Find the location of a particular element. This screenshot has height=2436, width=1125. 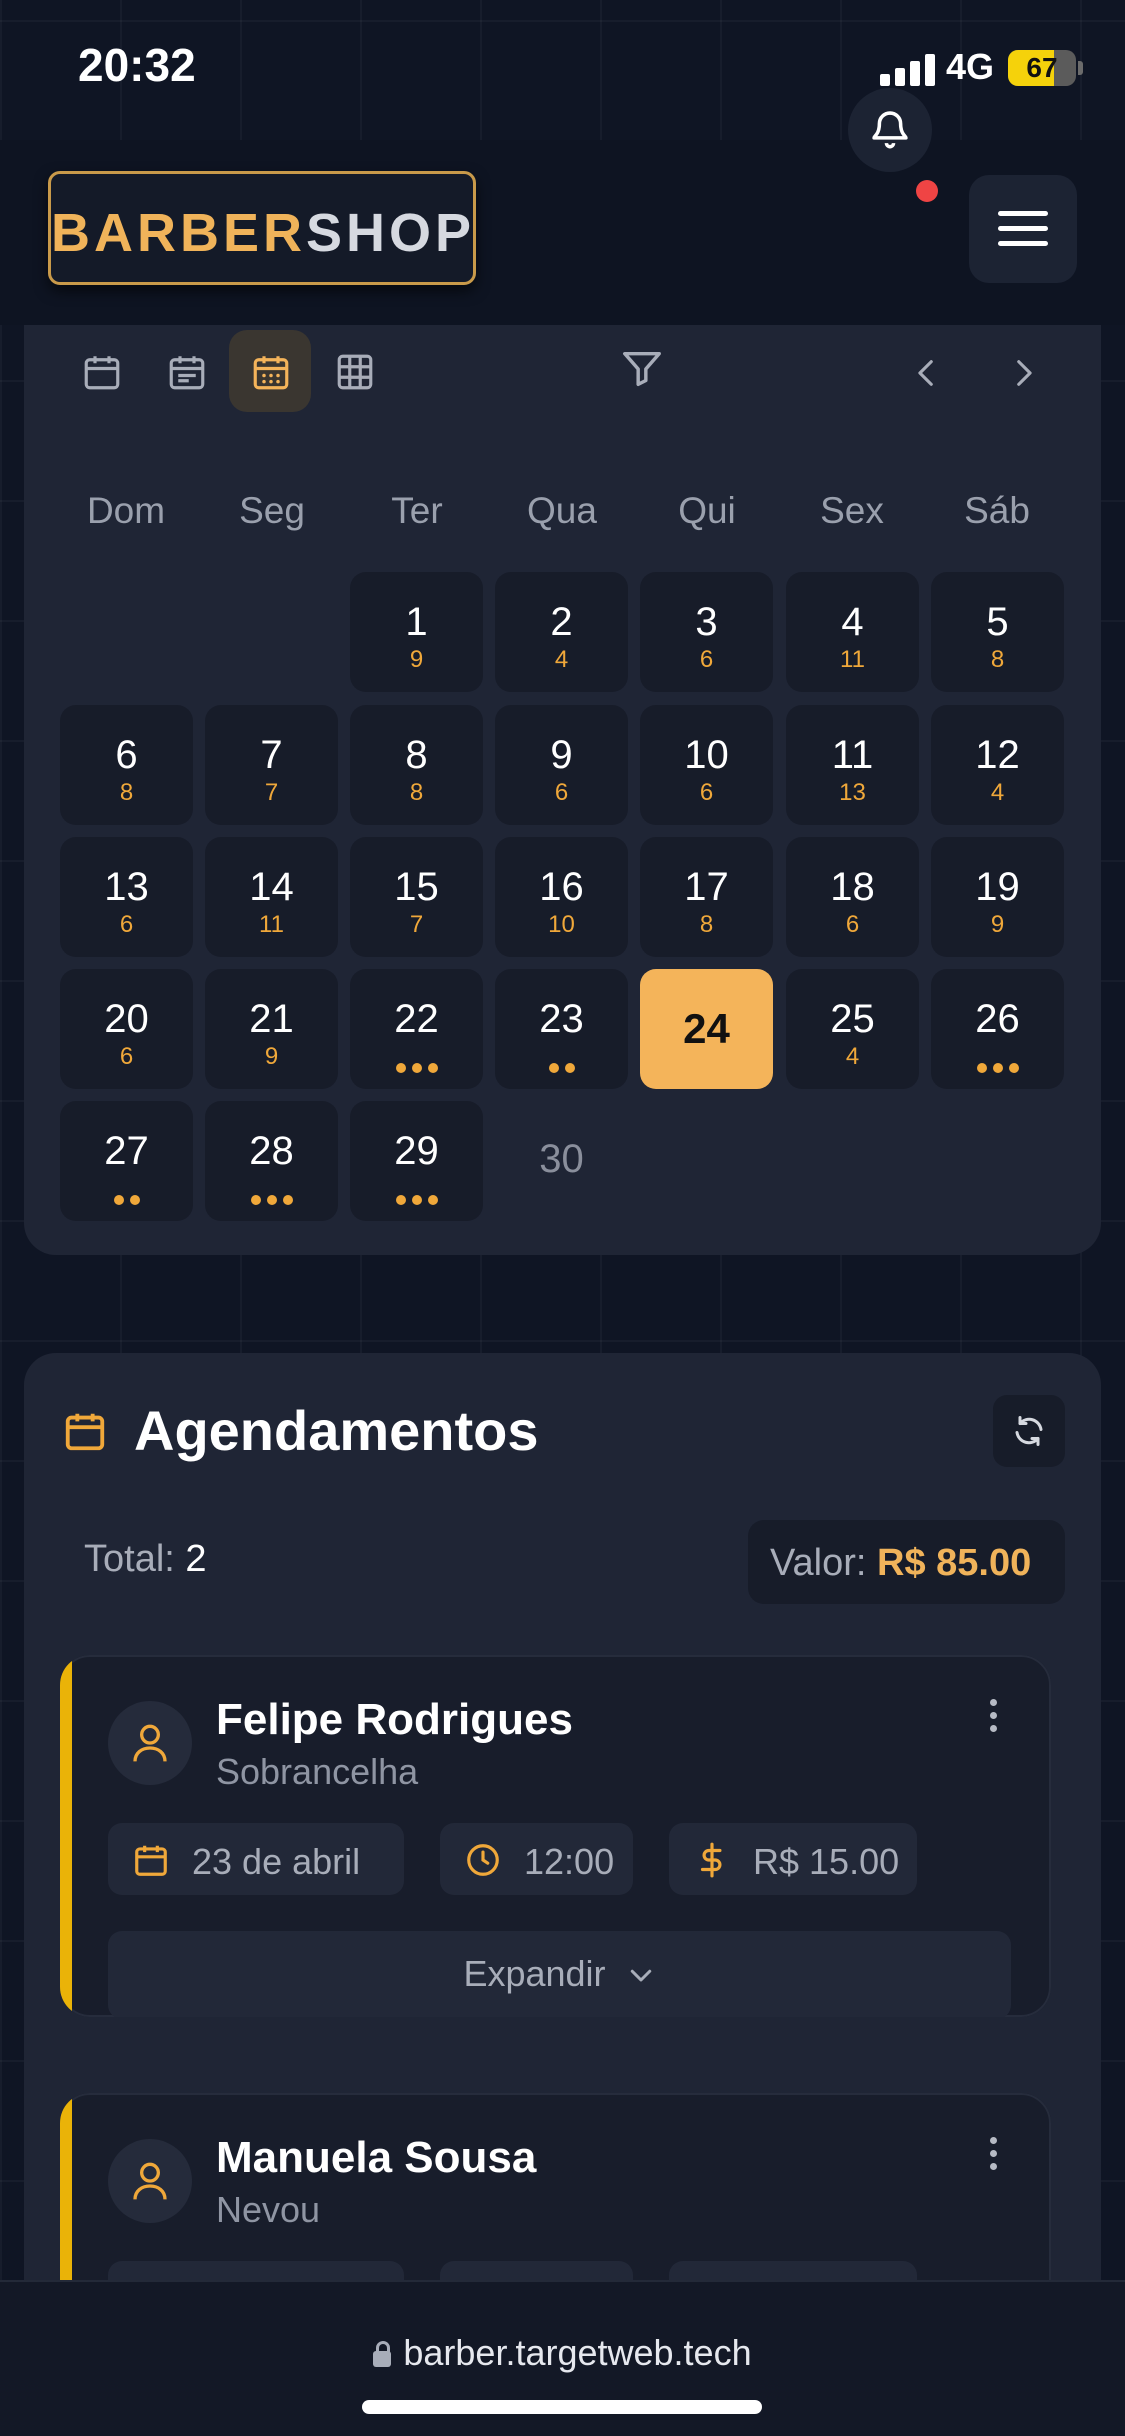

day-number: 13 is located at coordinates (126, 887).